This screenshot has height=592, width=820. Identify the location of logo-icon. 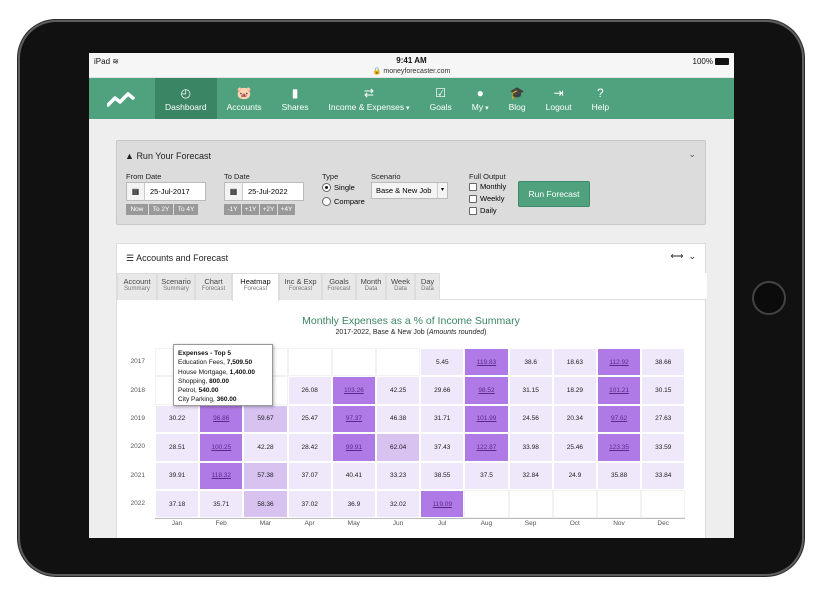
(122, 98).